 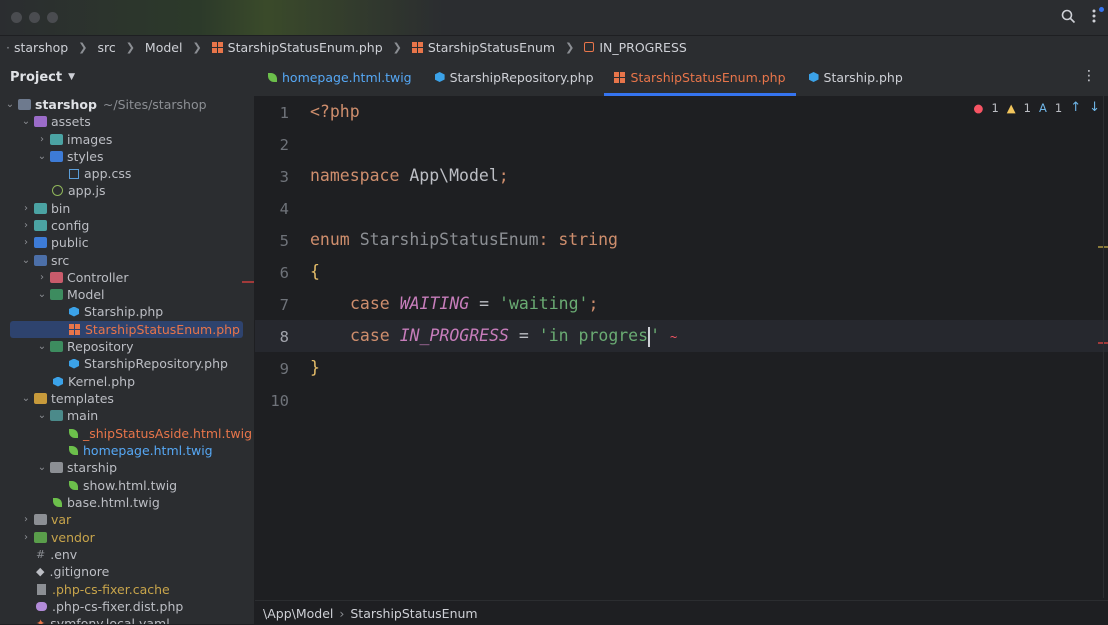 What do you see at coordinates (279, 401) in the screenshot?
I see `line-number: 10` at bounding box center [279, 401].